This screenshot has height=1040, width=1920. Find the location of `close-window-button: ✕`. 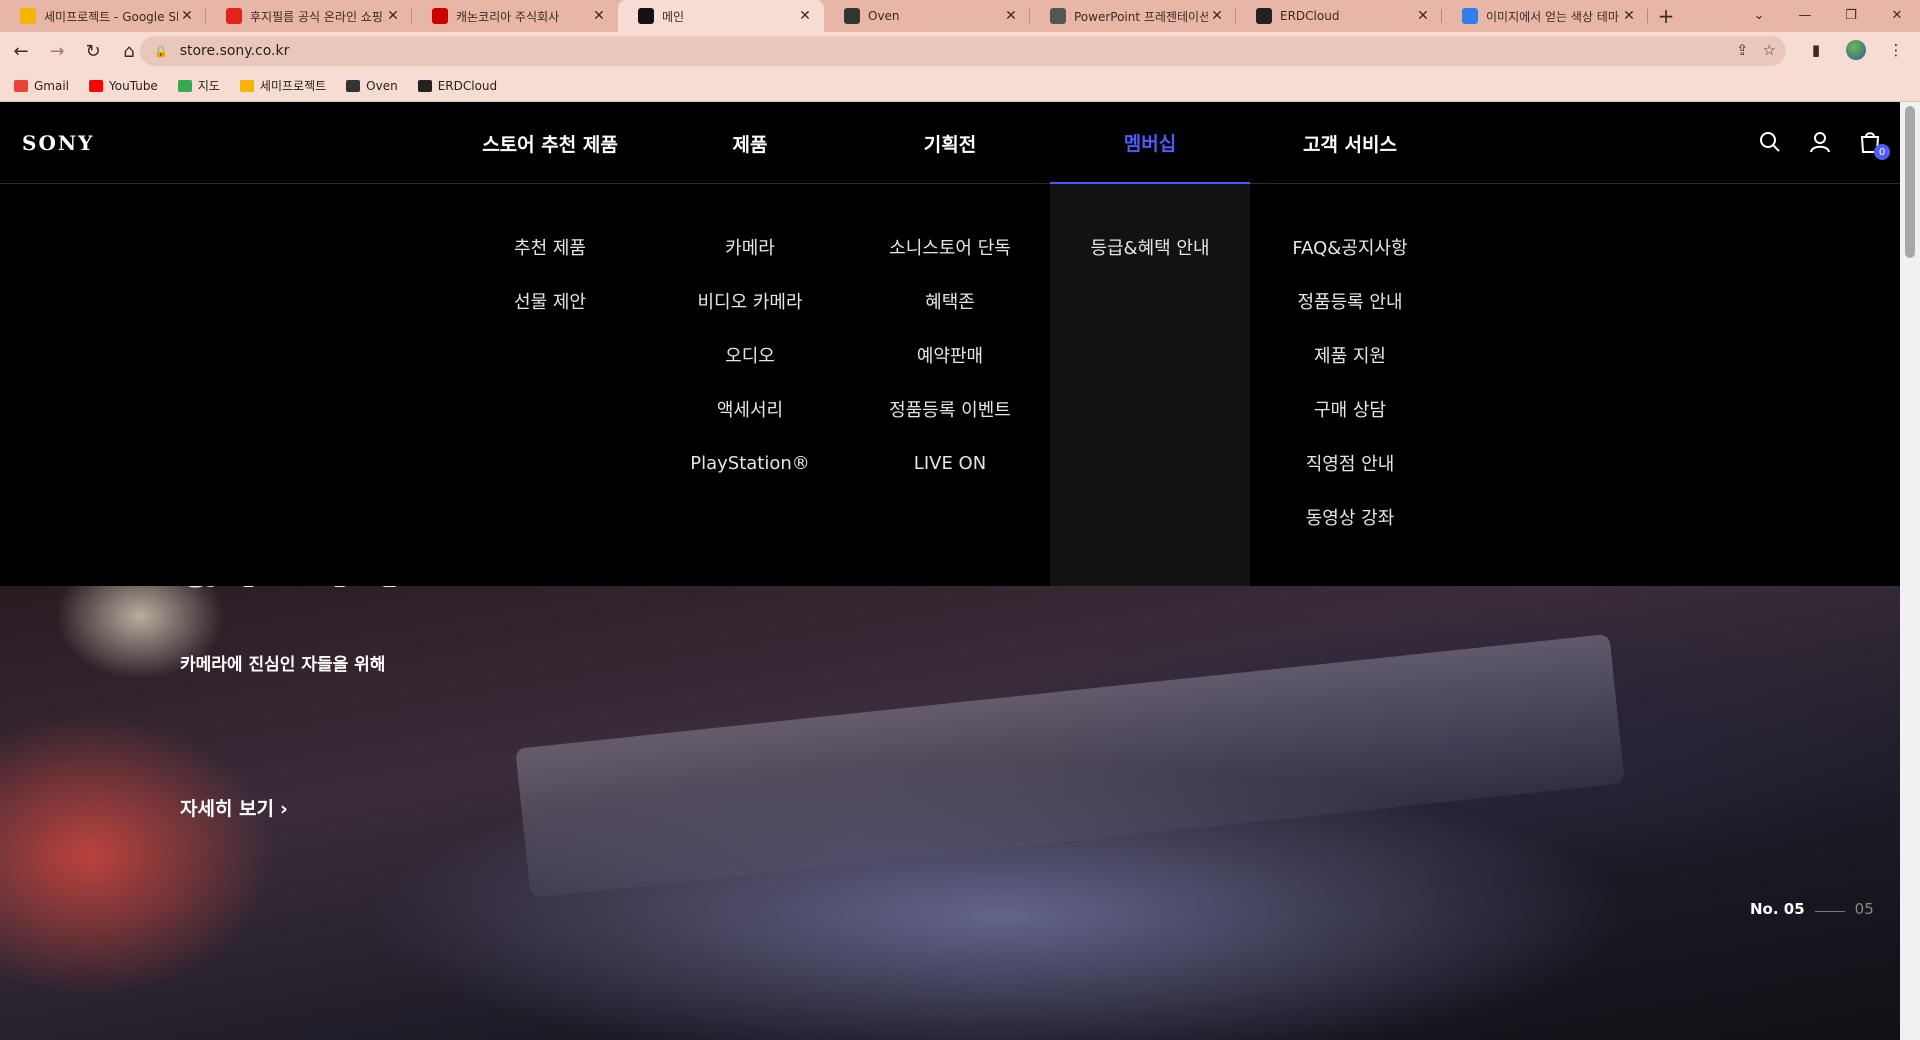

close-window-button: ✕ is located at coordinates (1897, 15).